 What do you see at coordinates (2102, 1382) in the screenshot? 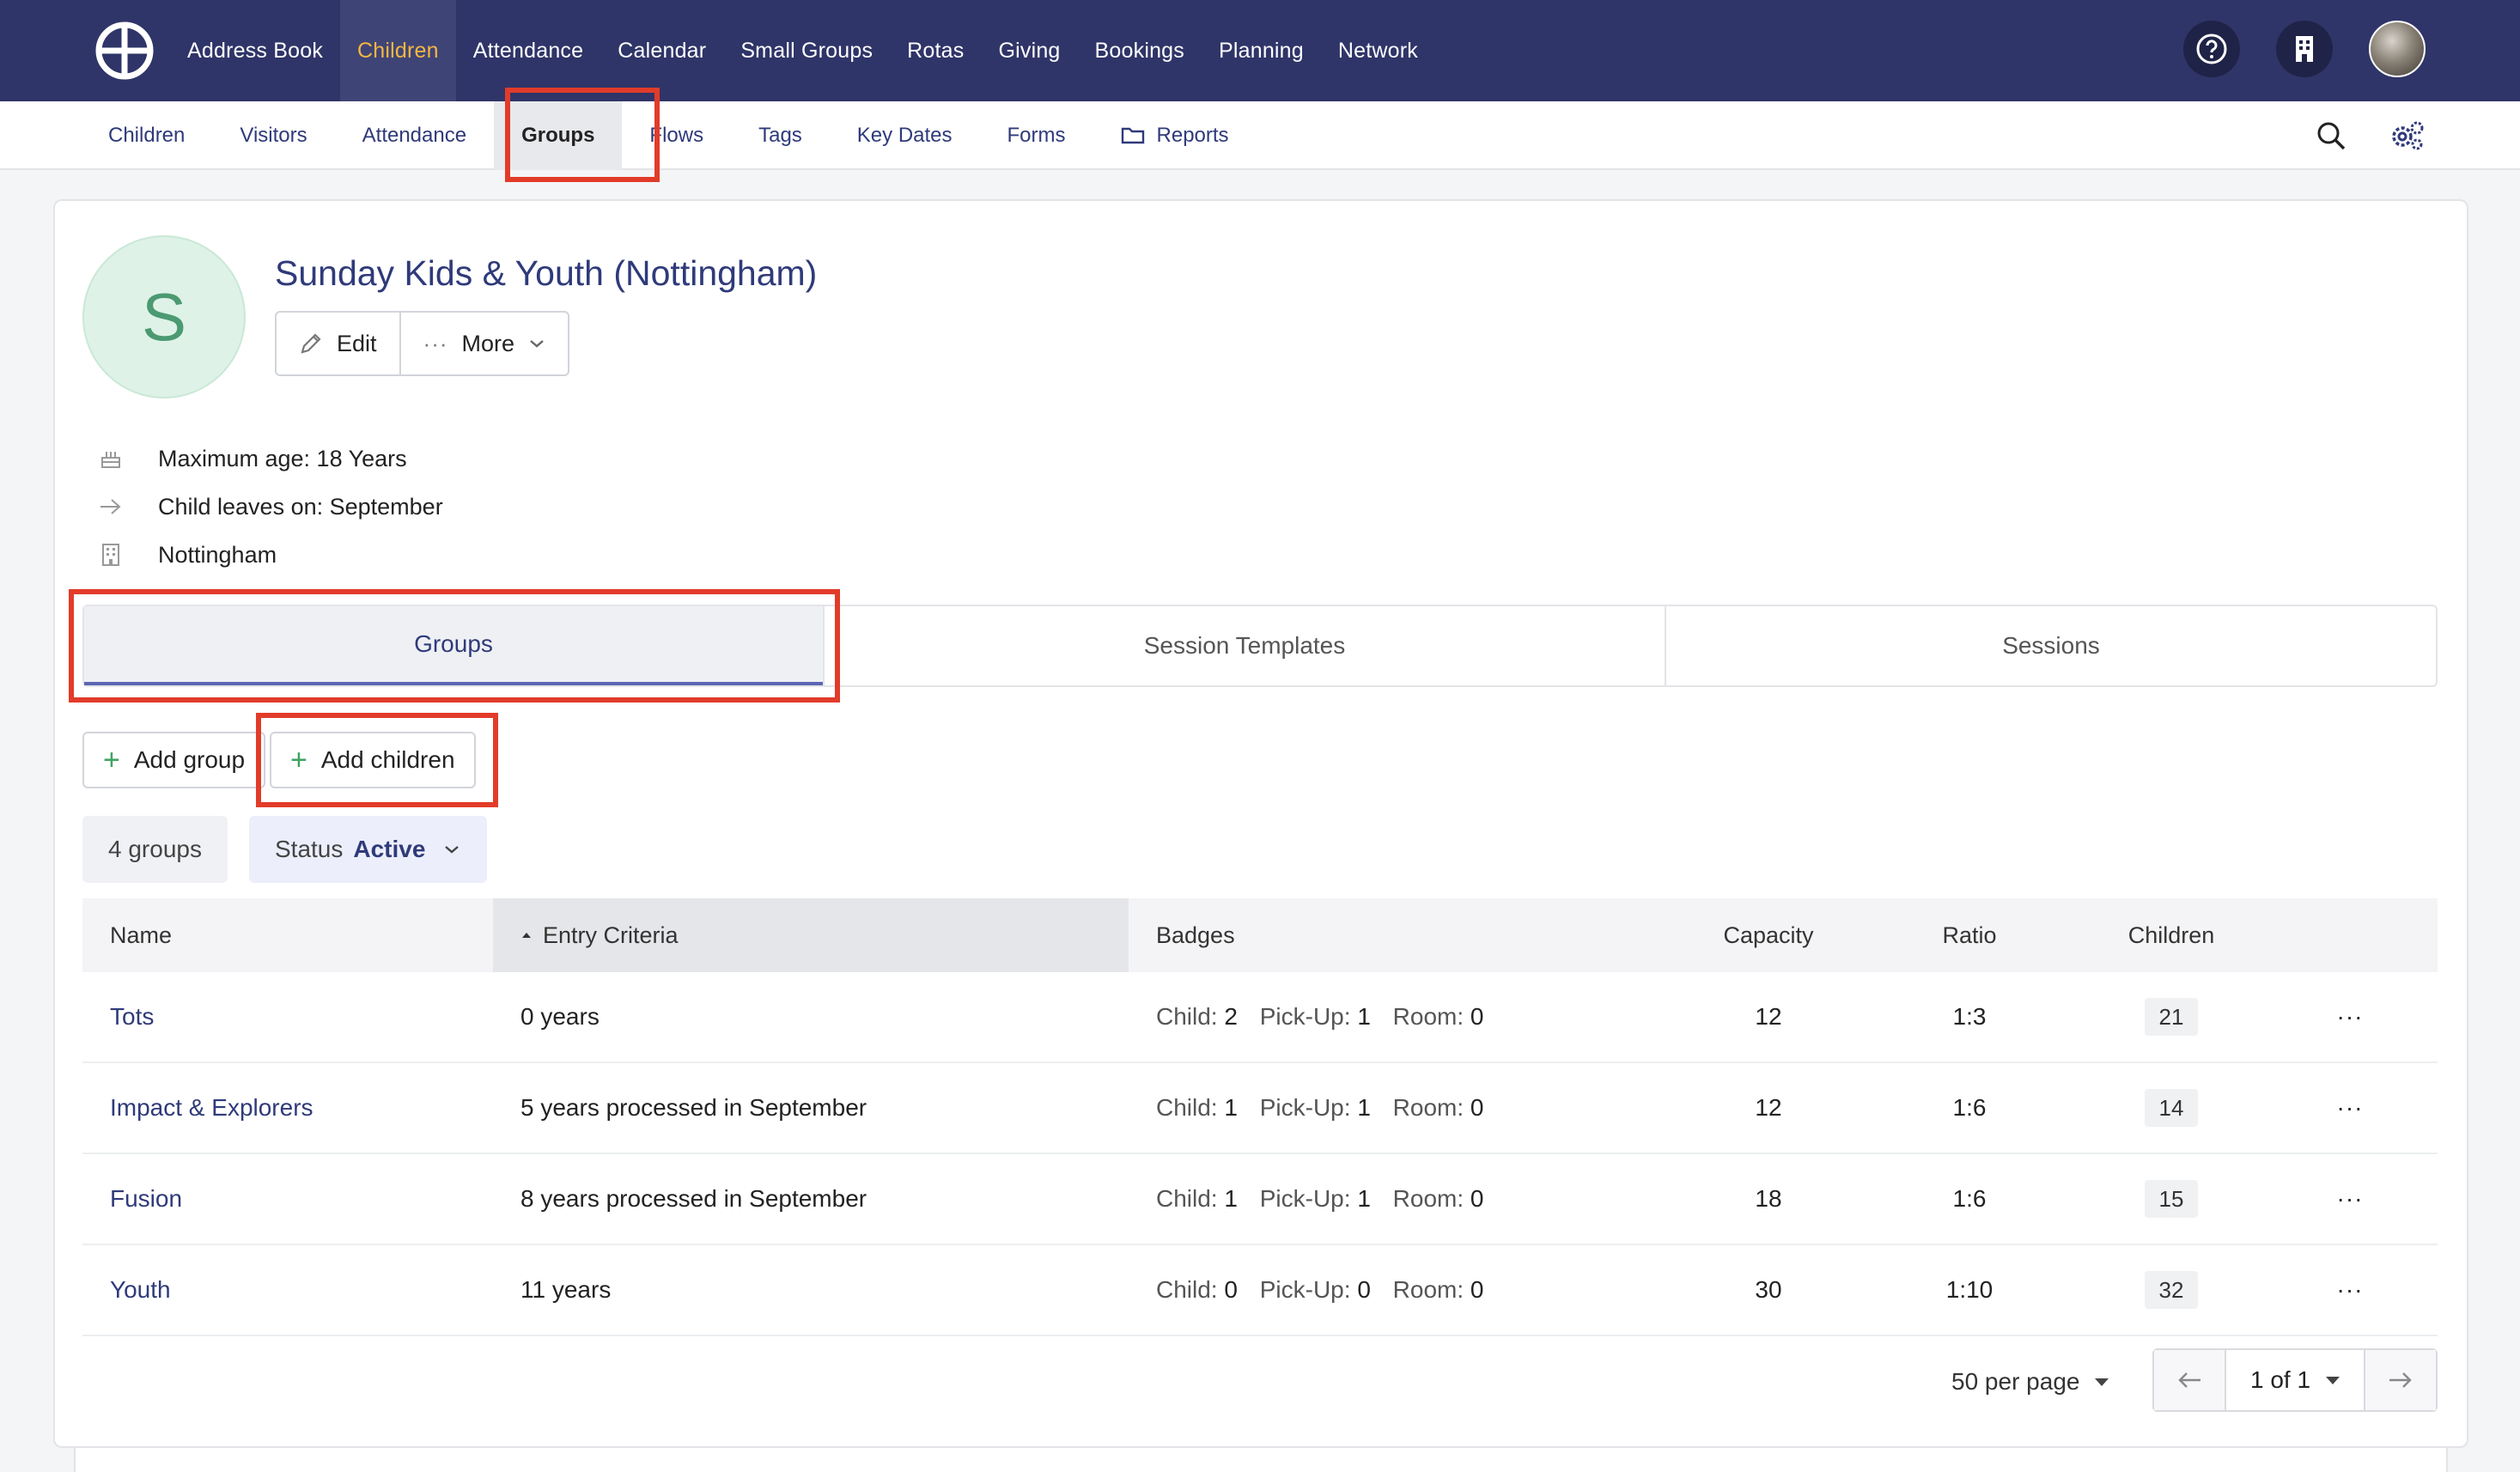
I see `caret-down-icon` at bounding box center [2102, 1382].